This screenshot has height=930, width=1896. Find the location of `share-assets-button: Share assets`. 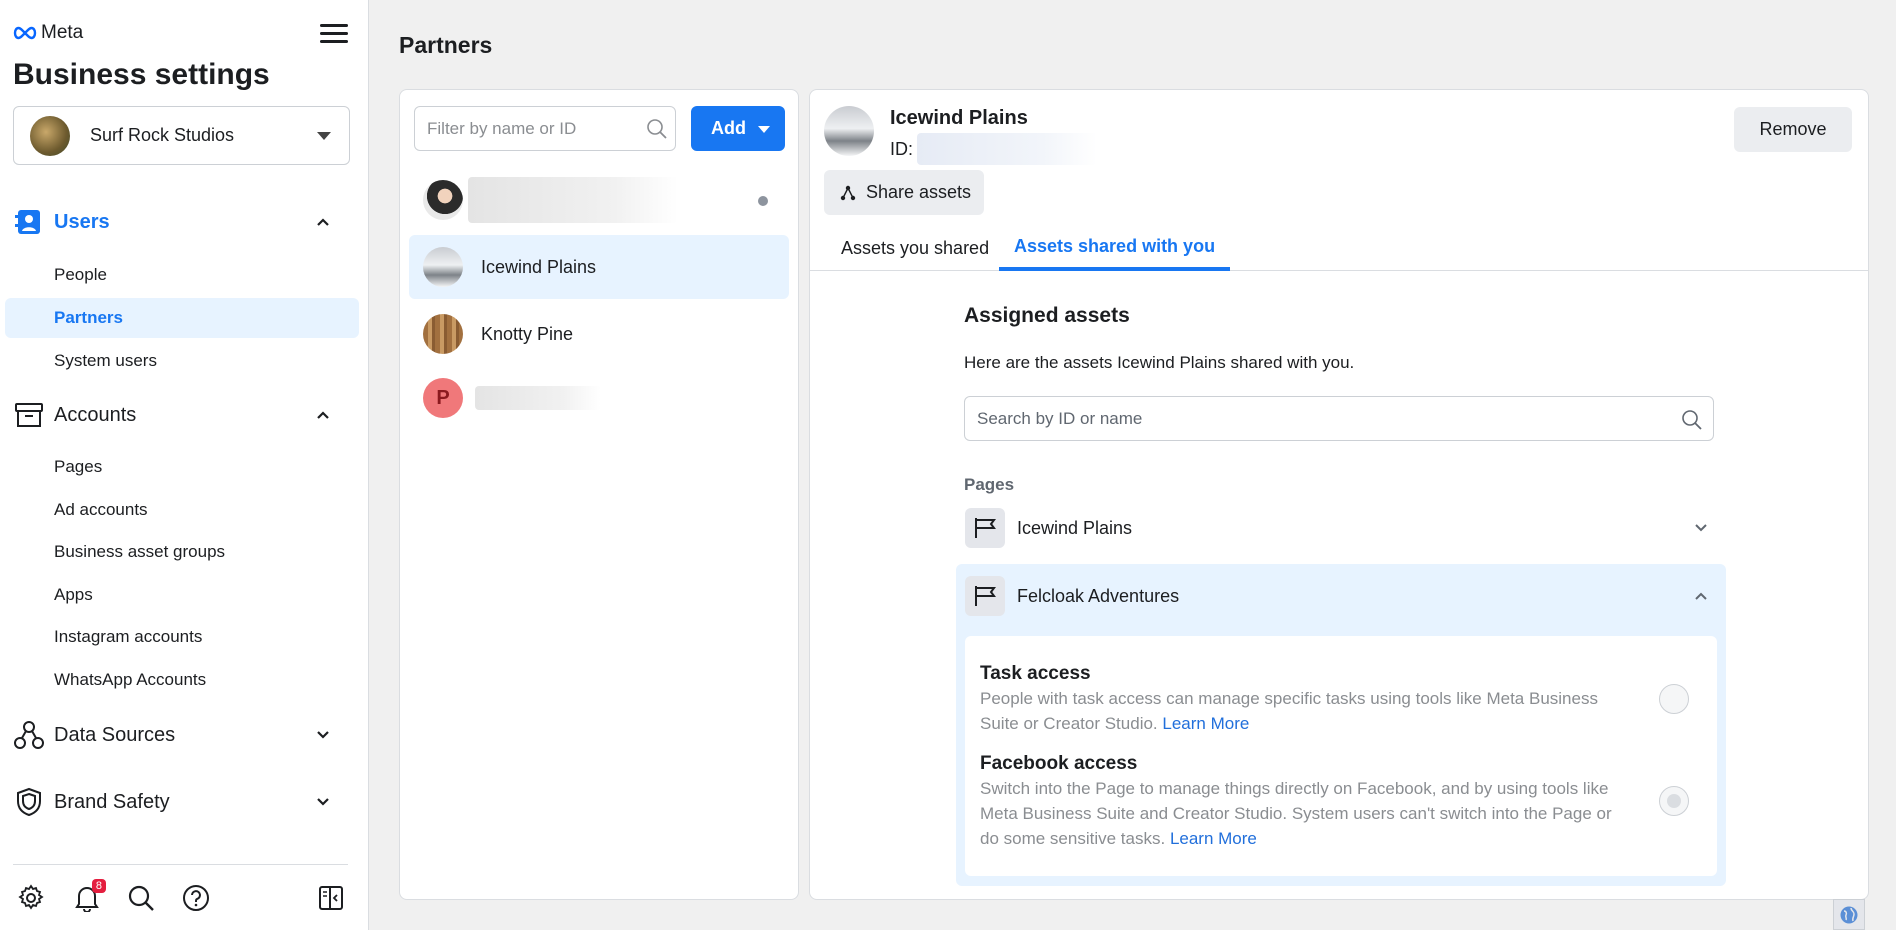

share-assets-button: Share assets is located at coordinates (904, 192).